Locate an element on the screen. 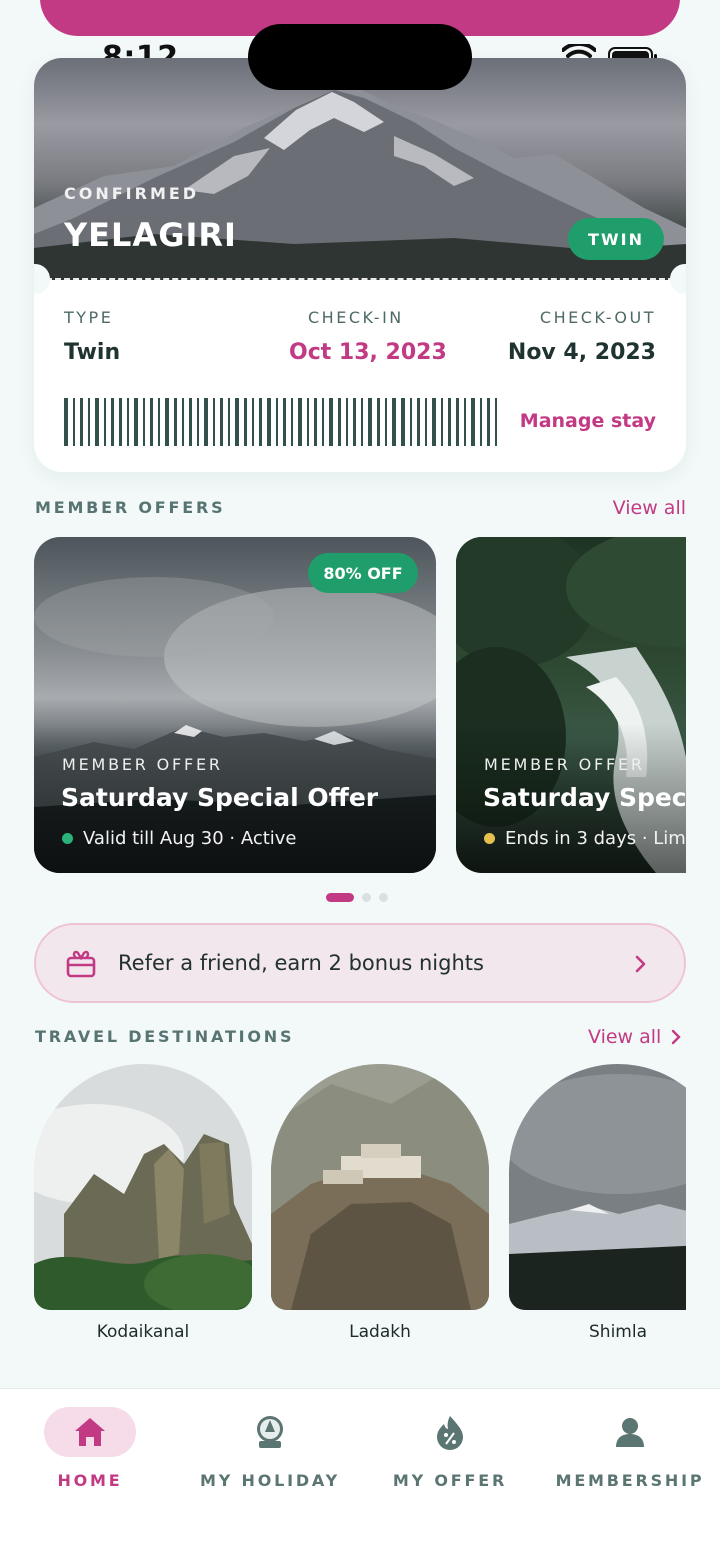  manage-stay-link: Manage stay is located at coordinates (588, 421).